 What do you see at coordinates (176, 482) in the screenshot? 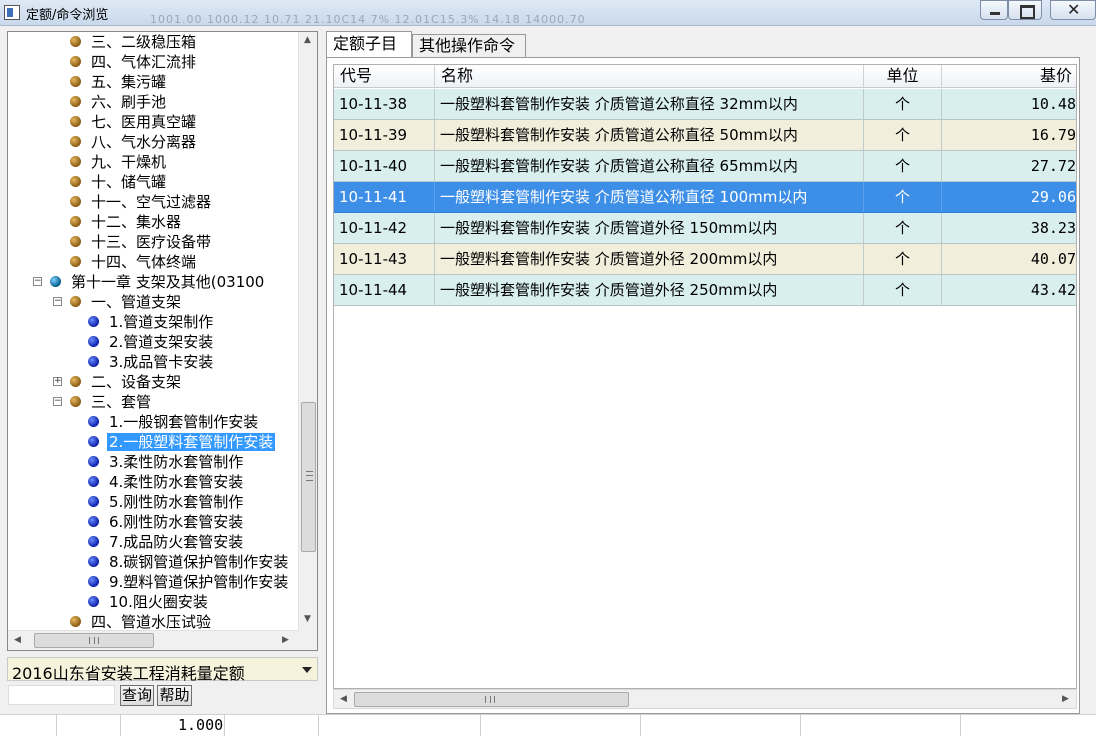
I see `tree-item-label: 4.柔性防水套管安装` at bounding box center [176, 482].